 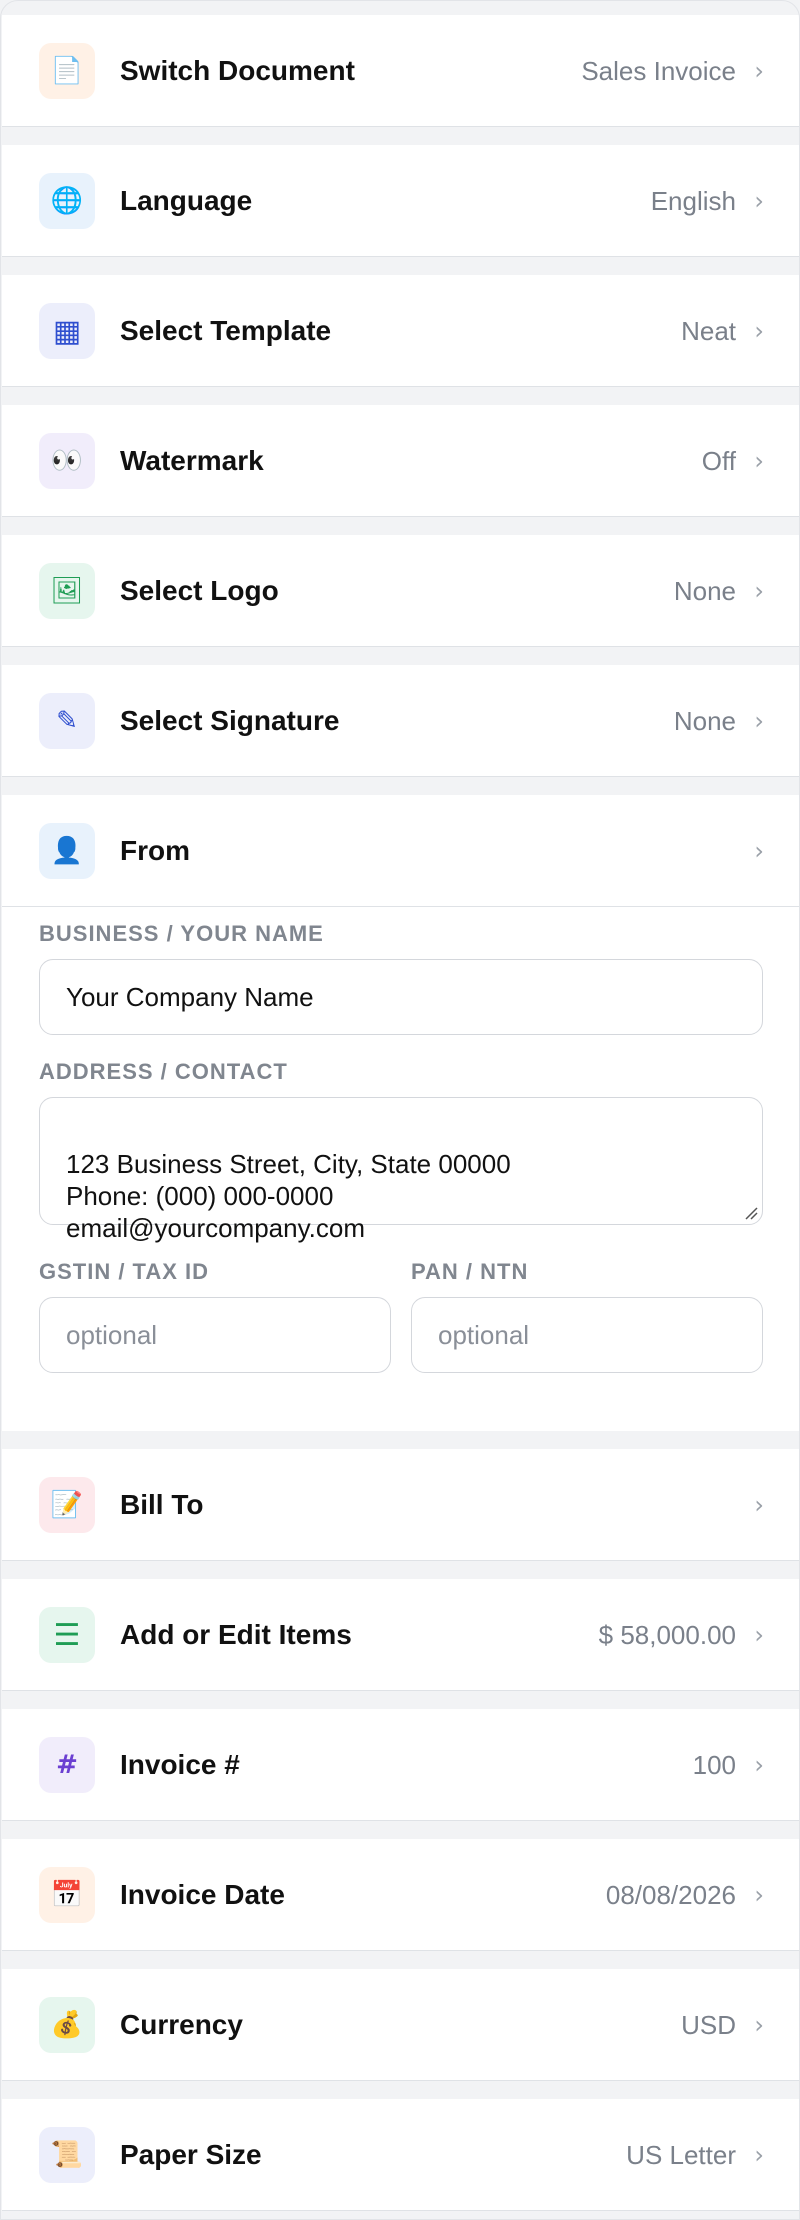 What do you see at coordinates (226, 330) in the screenshot?
I see `select-template-label: Select Template` at bounding box center [226, 330].